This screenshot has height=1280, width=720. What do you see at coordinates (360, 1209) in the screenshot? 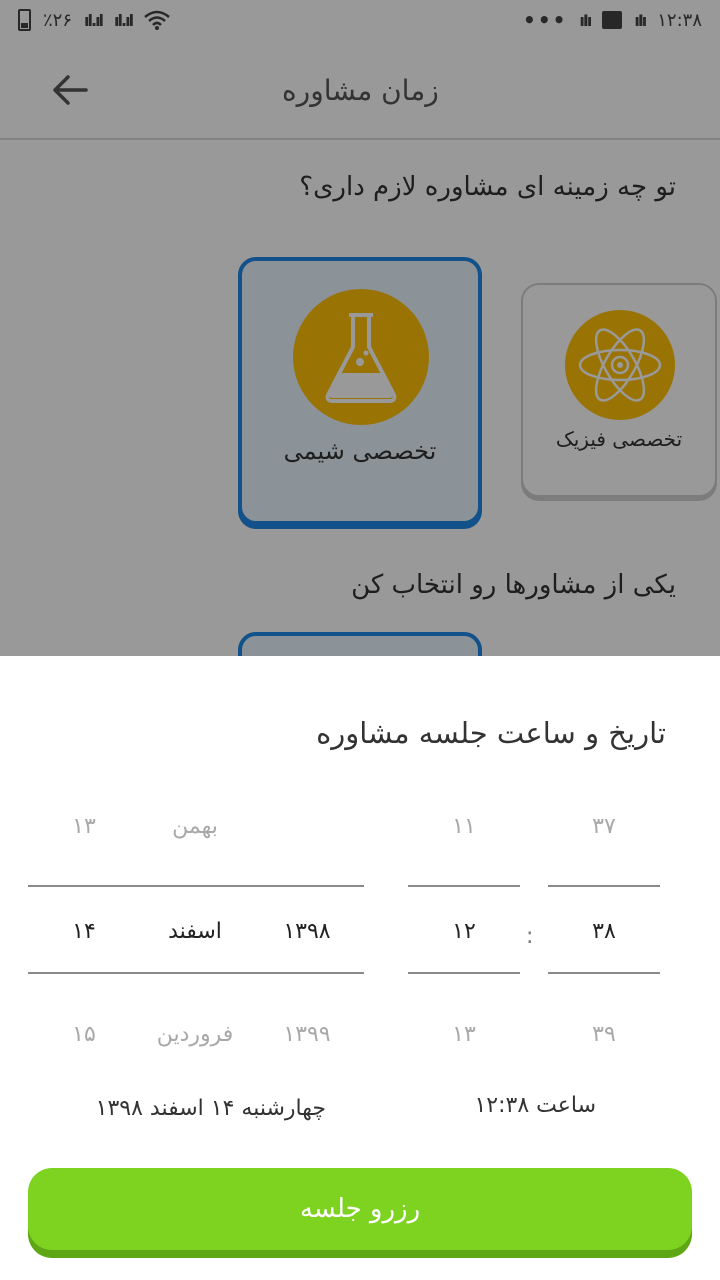
I see `reserve-session-button: رزرو جلسه` at bounding box center [360, 1209].